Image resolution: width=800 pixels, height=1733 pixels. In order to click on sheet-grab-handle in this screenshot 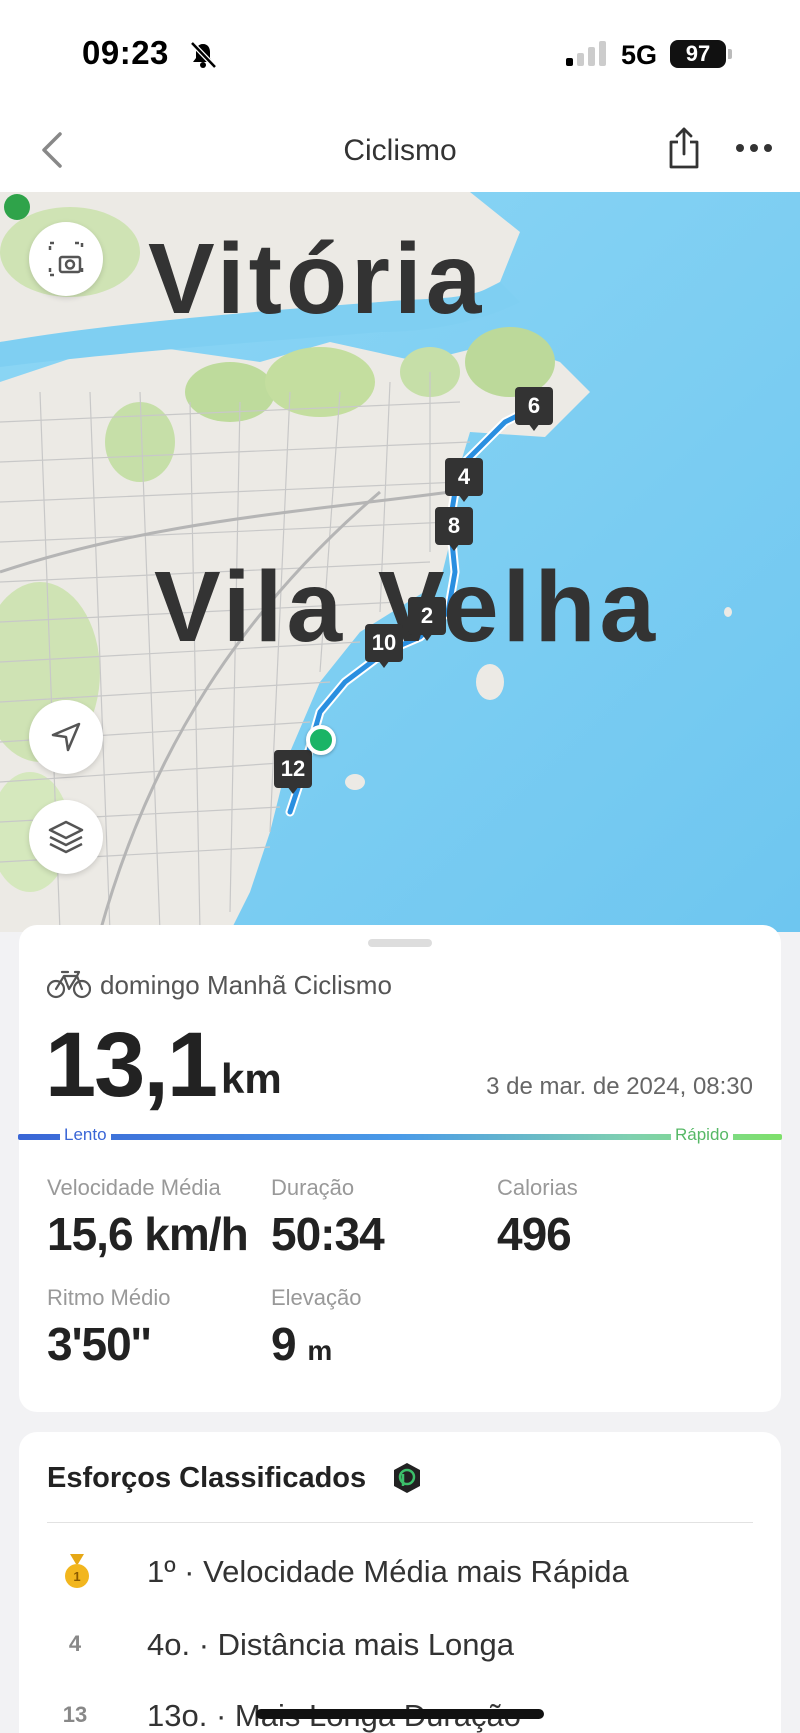, I will do `click(400, 943)`.